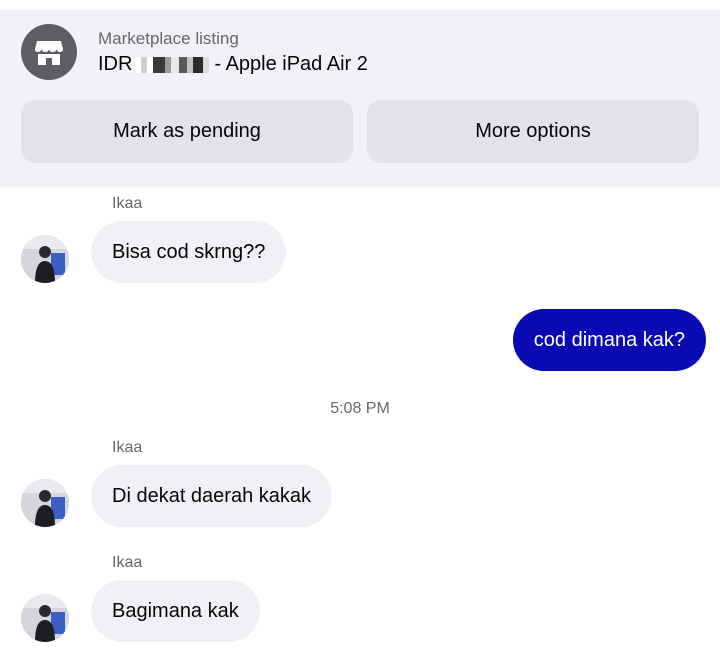  What do you see at coordinates (172, 64) in the screenshot?
I see `censored-price` at bounding box center [172, 64].